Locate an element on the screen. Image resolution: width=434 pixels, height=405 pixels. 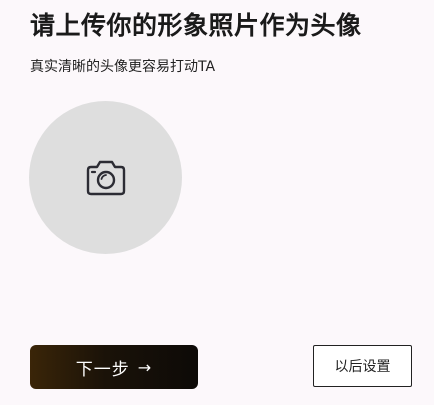
set-later-button: 以后设置 is located at coordinates (362, 366).